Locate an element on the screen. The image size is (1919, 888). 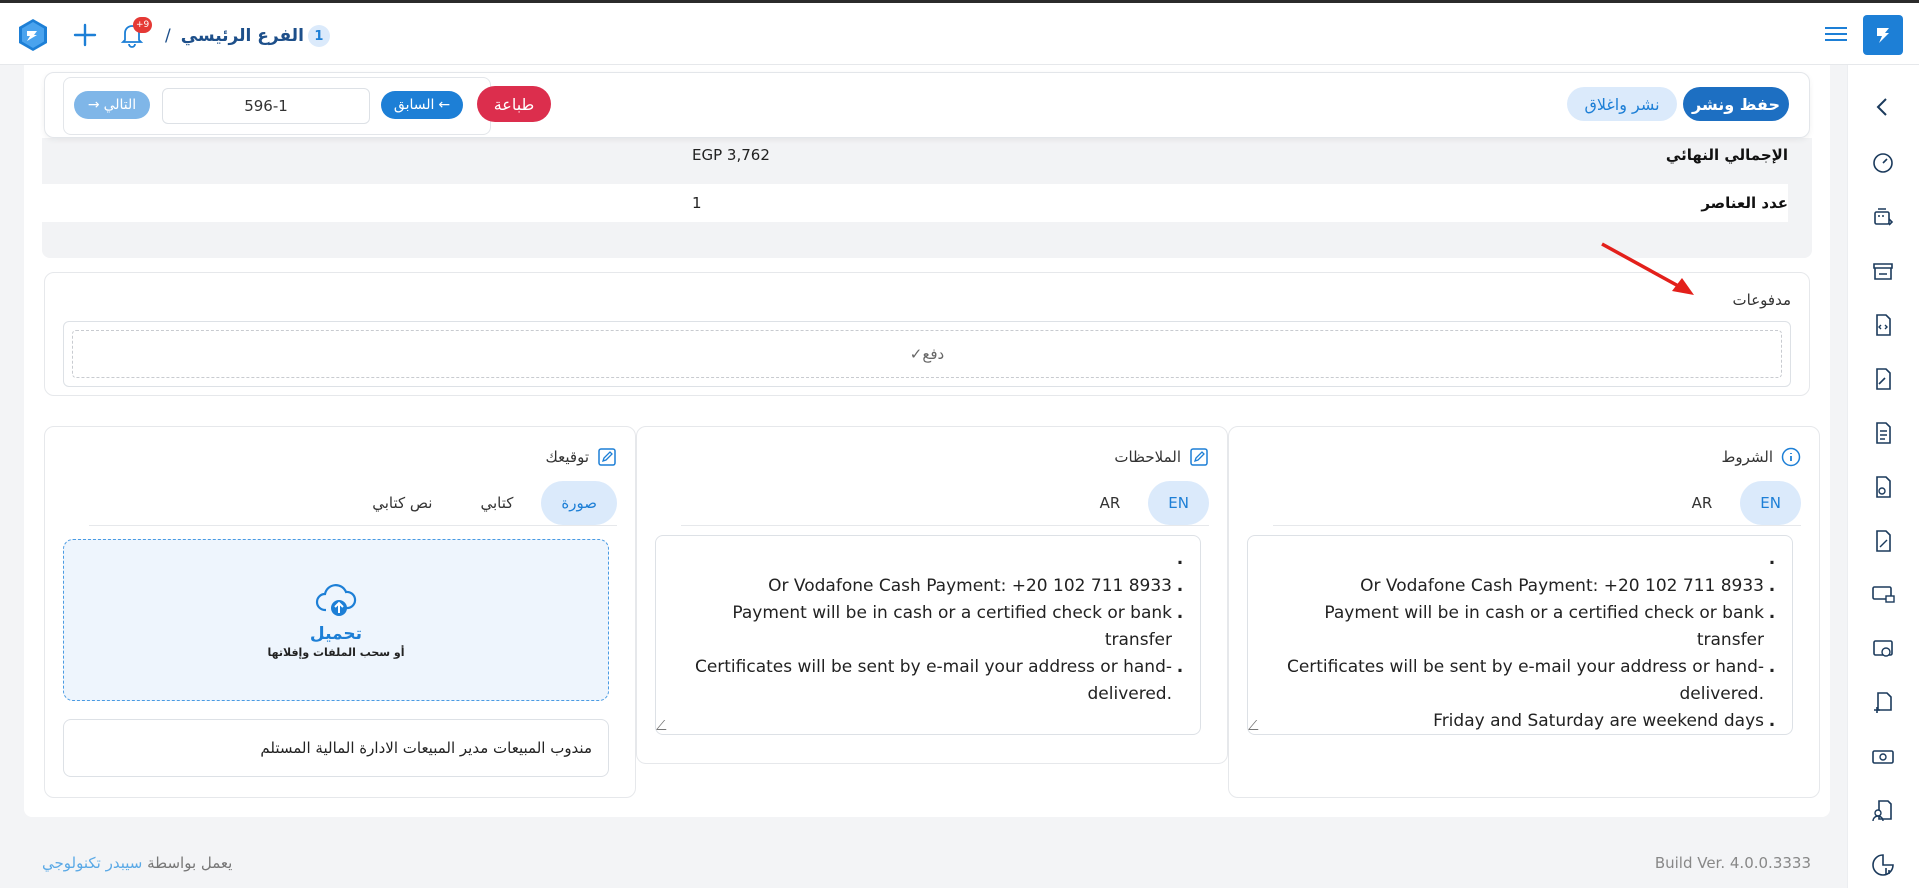
tab-signature-image: صورة is located at coordinates (579, 503).